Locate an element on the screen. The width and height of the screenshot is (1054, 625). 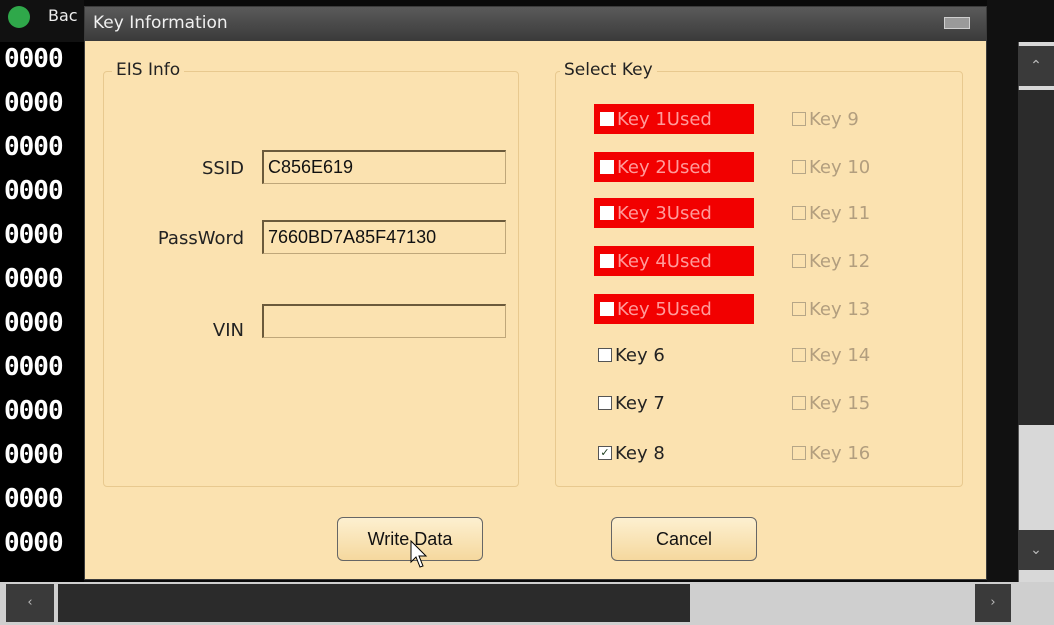
scroll-down-icon: ⌄ is located at coordinates (1036, 550).